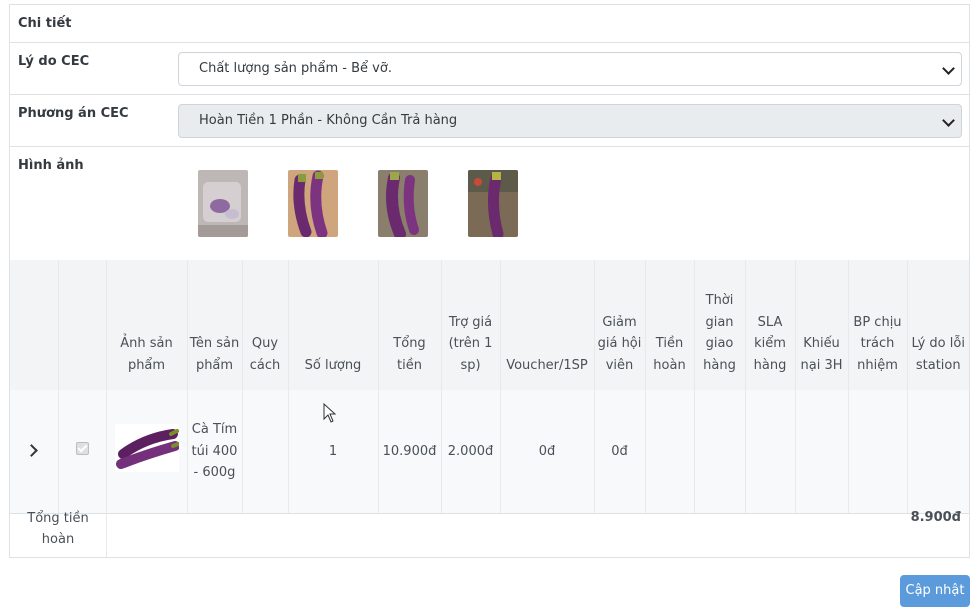 This screenshot has height=613, width=979. Describe the element at coordinates (409, 452) in the screenshot. I see `total-cell: 10.900đ` at that location.